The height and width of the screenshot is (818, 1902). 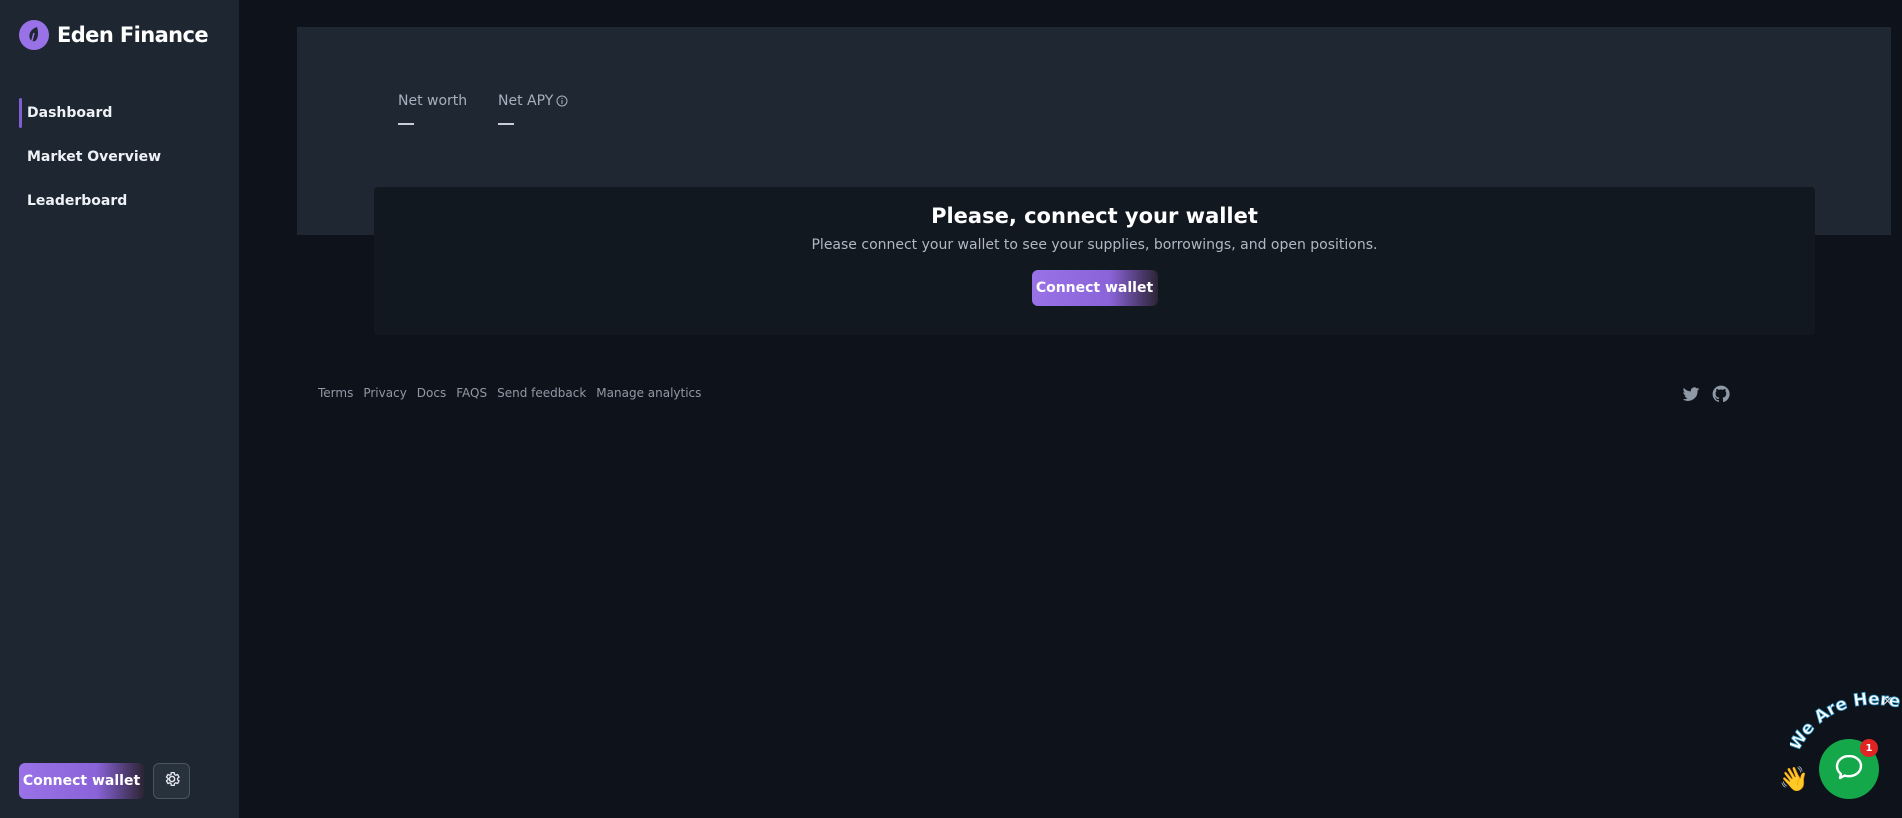 What do you see at coordinates (81, 781) in the screenshot?
I see `sidebar-connect-wallet-button: Connect wallet` at bounding box center [81, 781].